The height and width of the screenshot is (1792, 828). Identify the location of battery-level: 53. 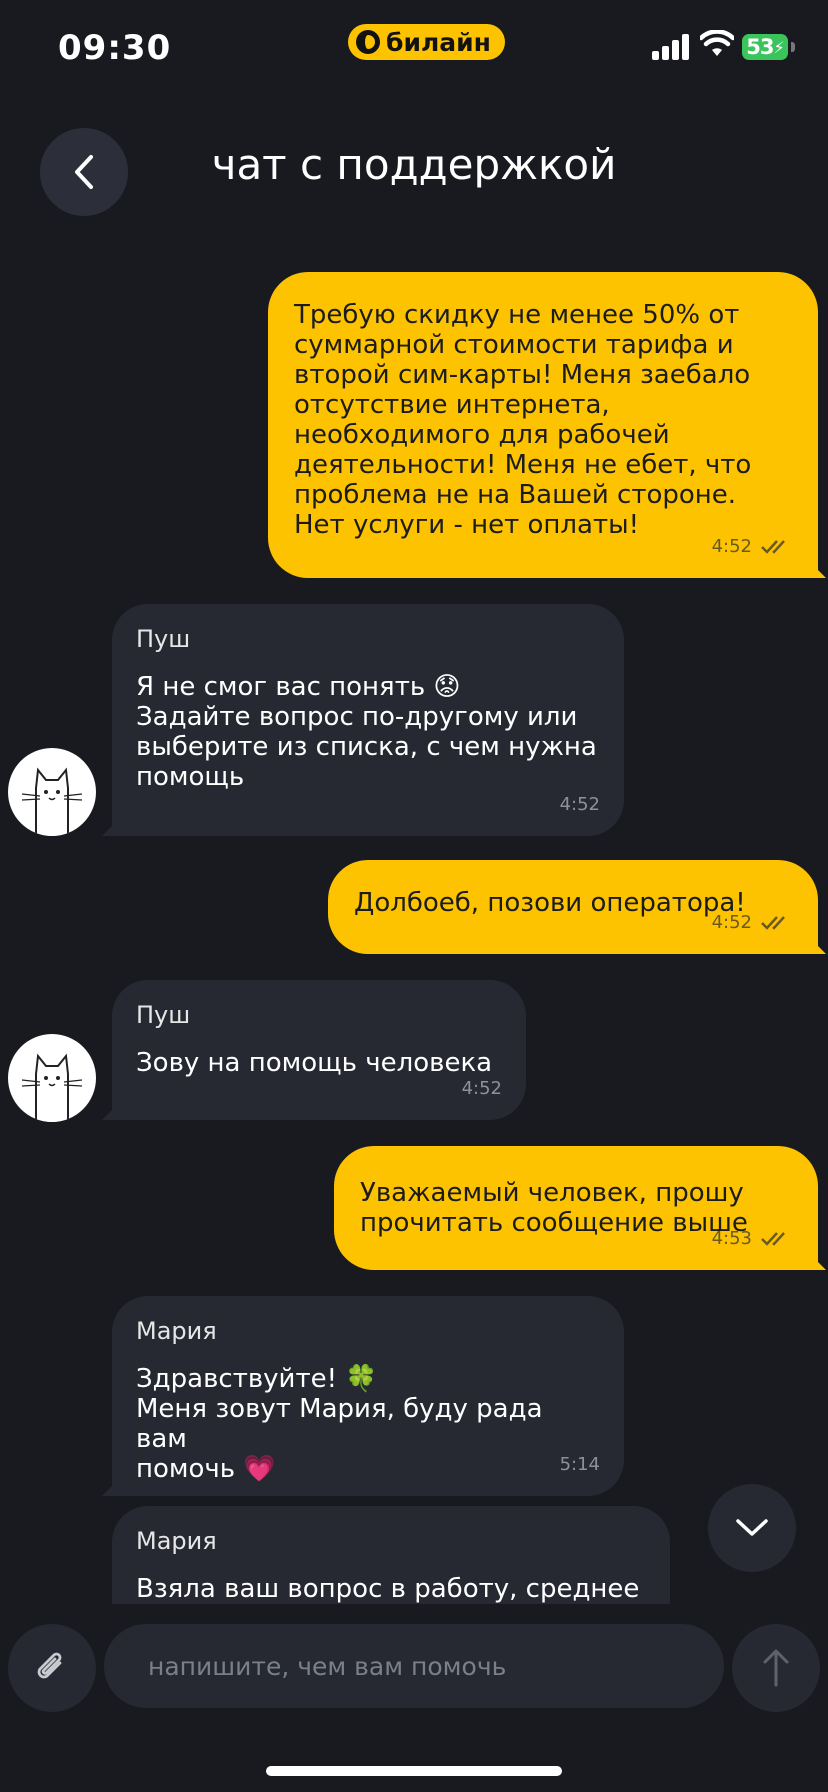
(760, 47).